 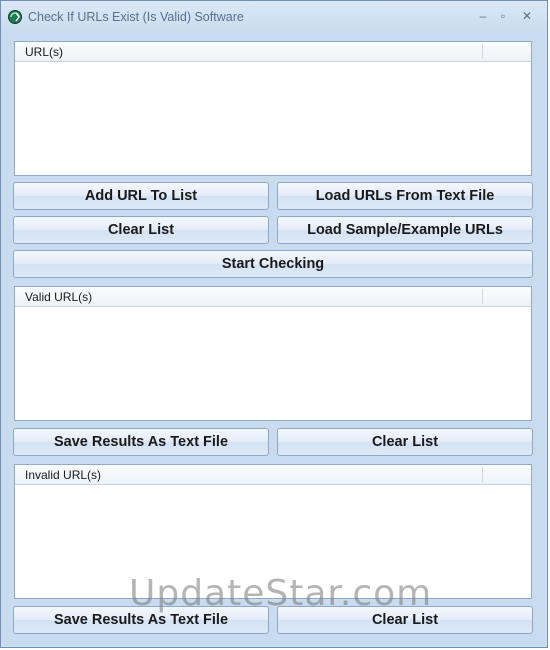 I want to click on urls-list-header: URL(s), so click(x=273, y=52).